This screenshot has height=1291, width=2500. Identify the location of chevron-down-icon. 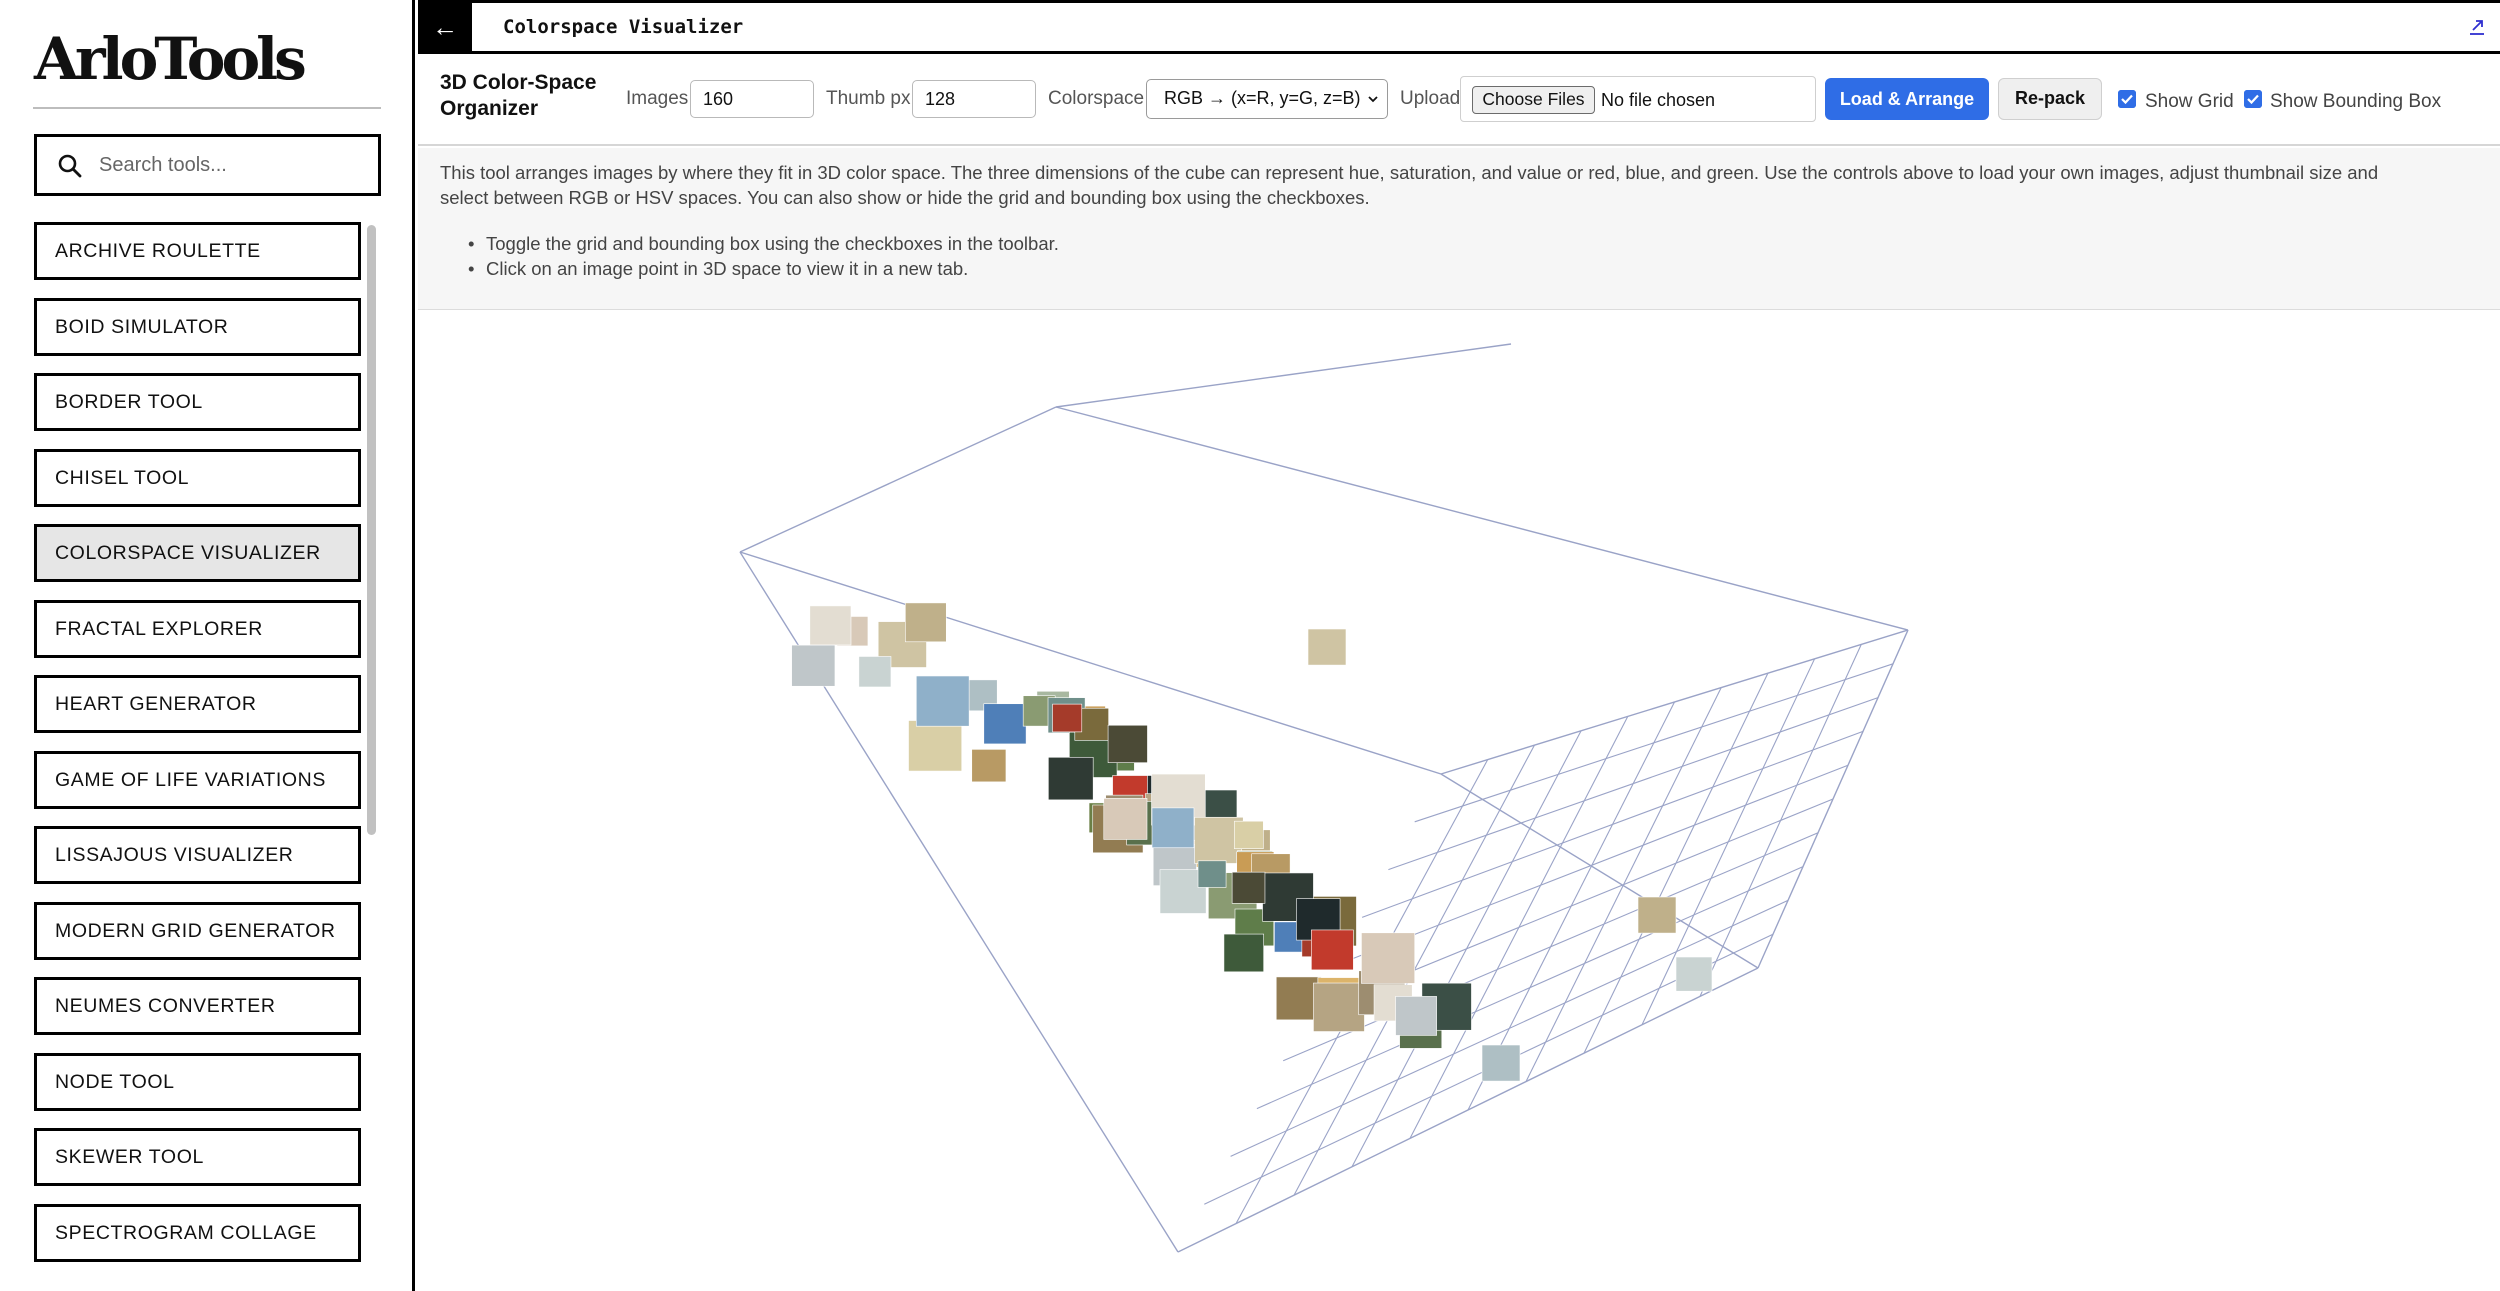
(1373, 99).